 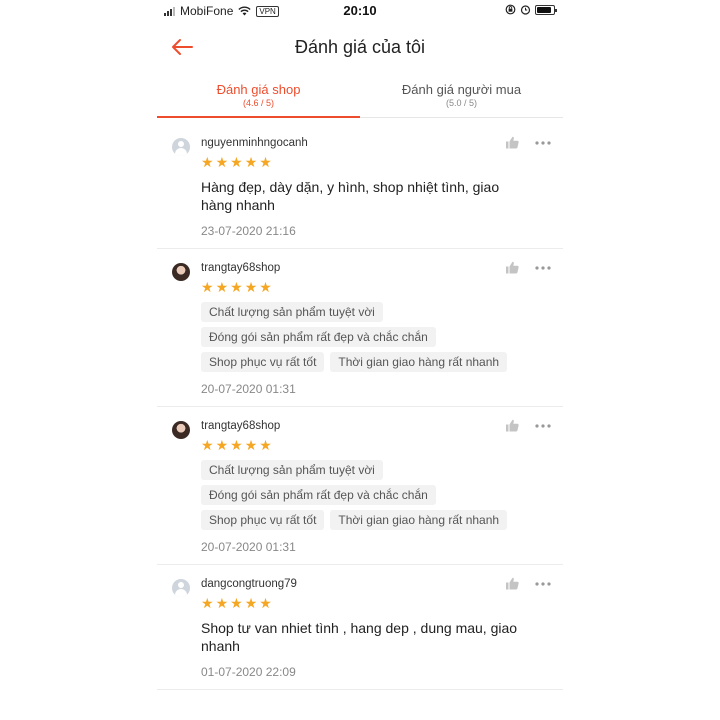 What do you see at coordinates (258, 89) in the screenshot?
I see `tab-label: Đánh giá shop` at bounding box center [258, 89].